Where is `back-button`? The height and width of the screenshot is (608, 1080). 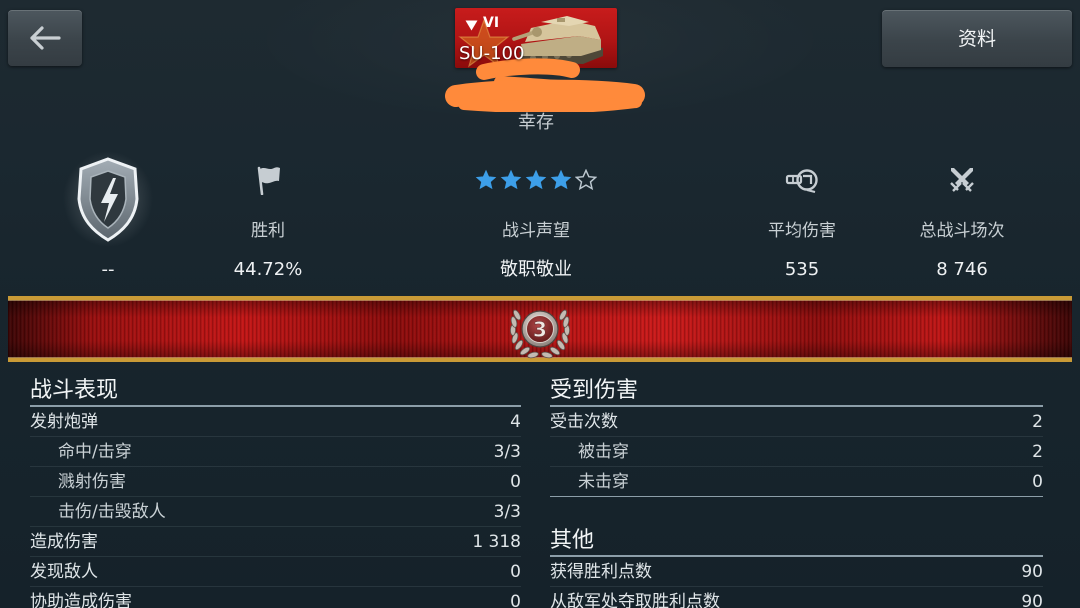
back-button is located at coordinates (45, 38).